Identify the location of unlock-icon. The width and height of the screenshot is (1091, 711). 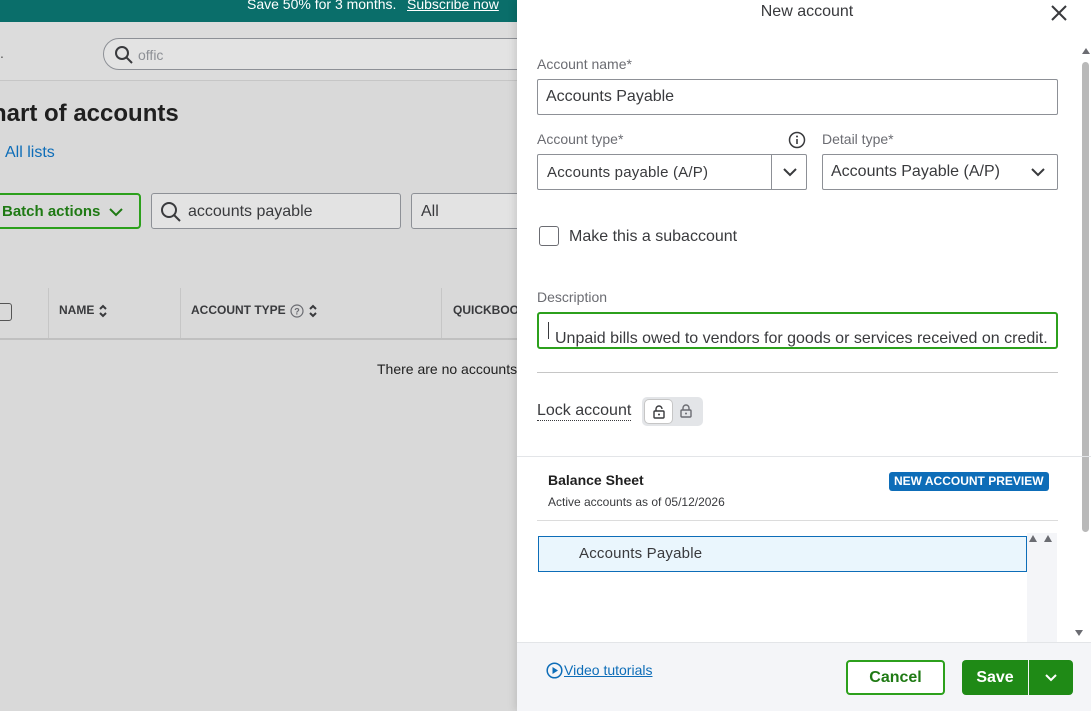
(659, 412).